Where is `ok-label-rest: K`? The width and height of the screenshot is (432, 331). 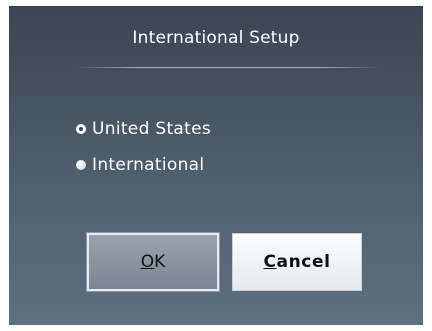
ok-label-rest: K is located at coordinates (160, 262).